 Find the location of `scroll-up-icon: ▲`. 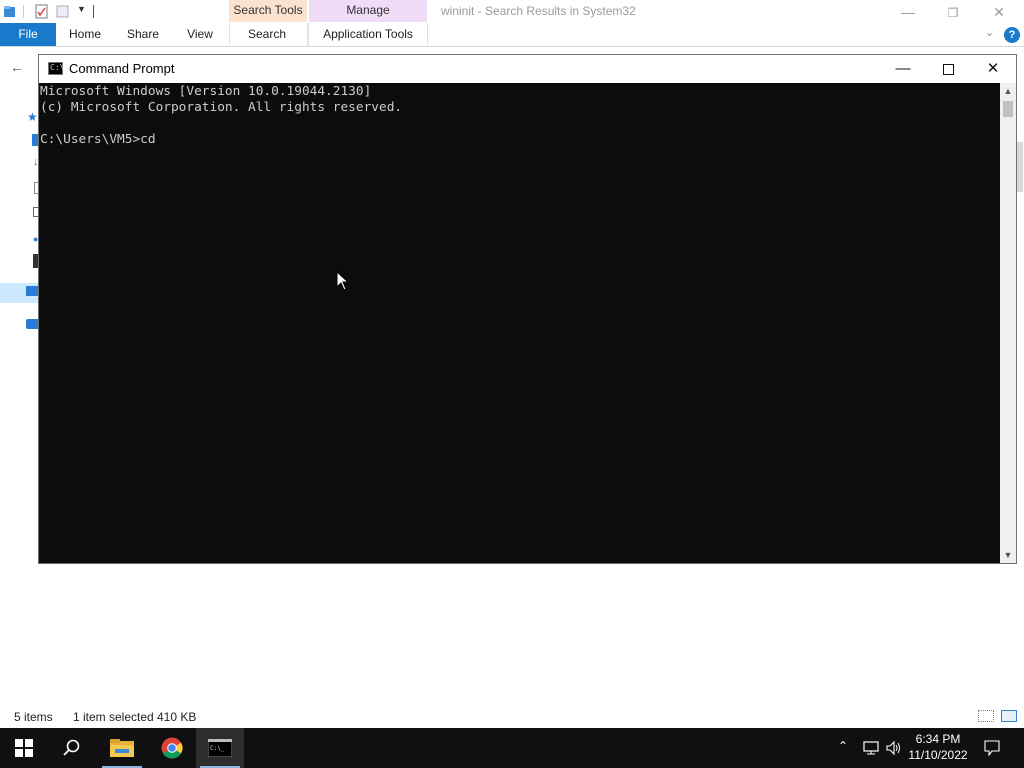

scroll-up-icon: ▲ is located at coordinates (1008, 91).